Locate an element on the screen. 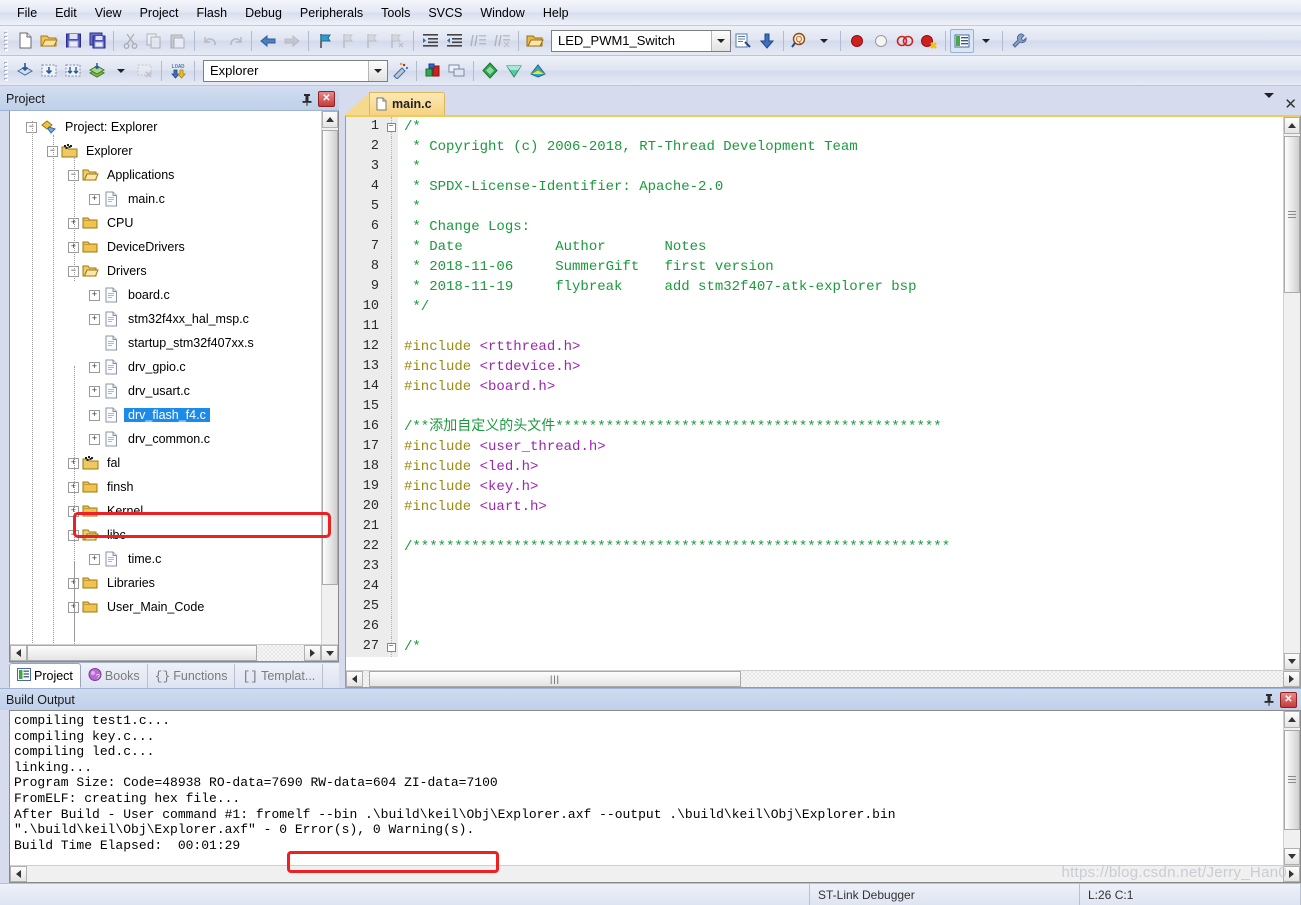 Image resolution: width=1301 pixels, height=905 pixels. code-line: 13 #include <rtdevice.h> is located at coordinates (814, 367).